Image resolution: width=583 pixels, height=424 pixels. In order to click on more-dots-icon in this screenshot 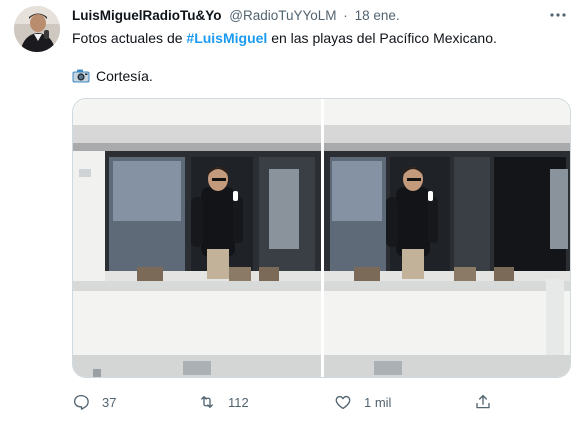, I will do `click(558, 15)`.